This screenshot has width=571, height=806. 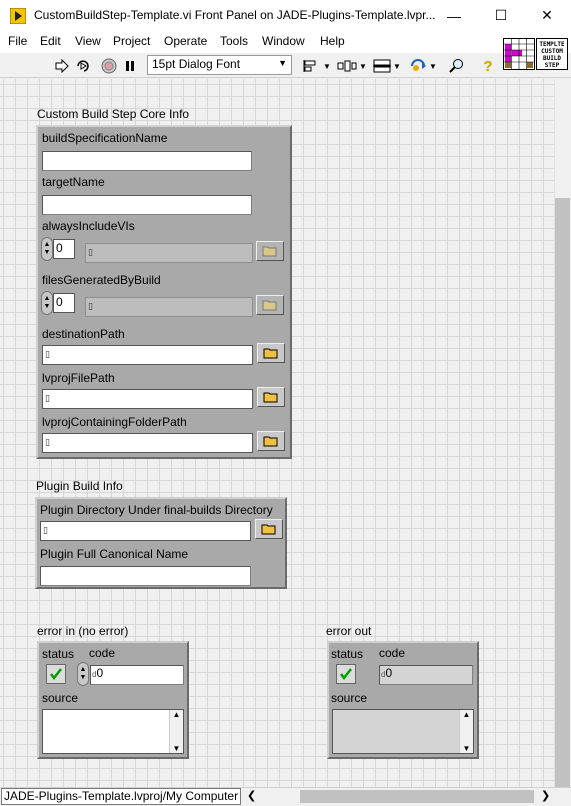 What do you see at coordinates (552, 44) in the screenshot?
I see `vi-icon-line: TEMPLTE` at bounding box center [552, 44].